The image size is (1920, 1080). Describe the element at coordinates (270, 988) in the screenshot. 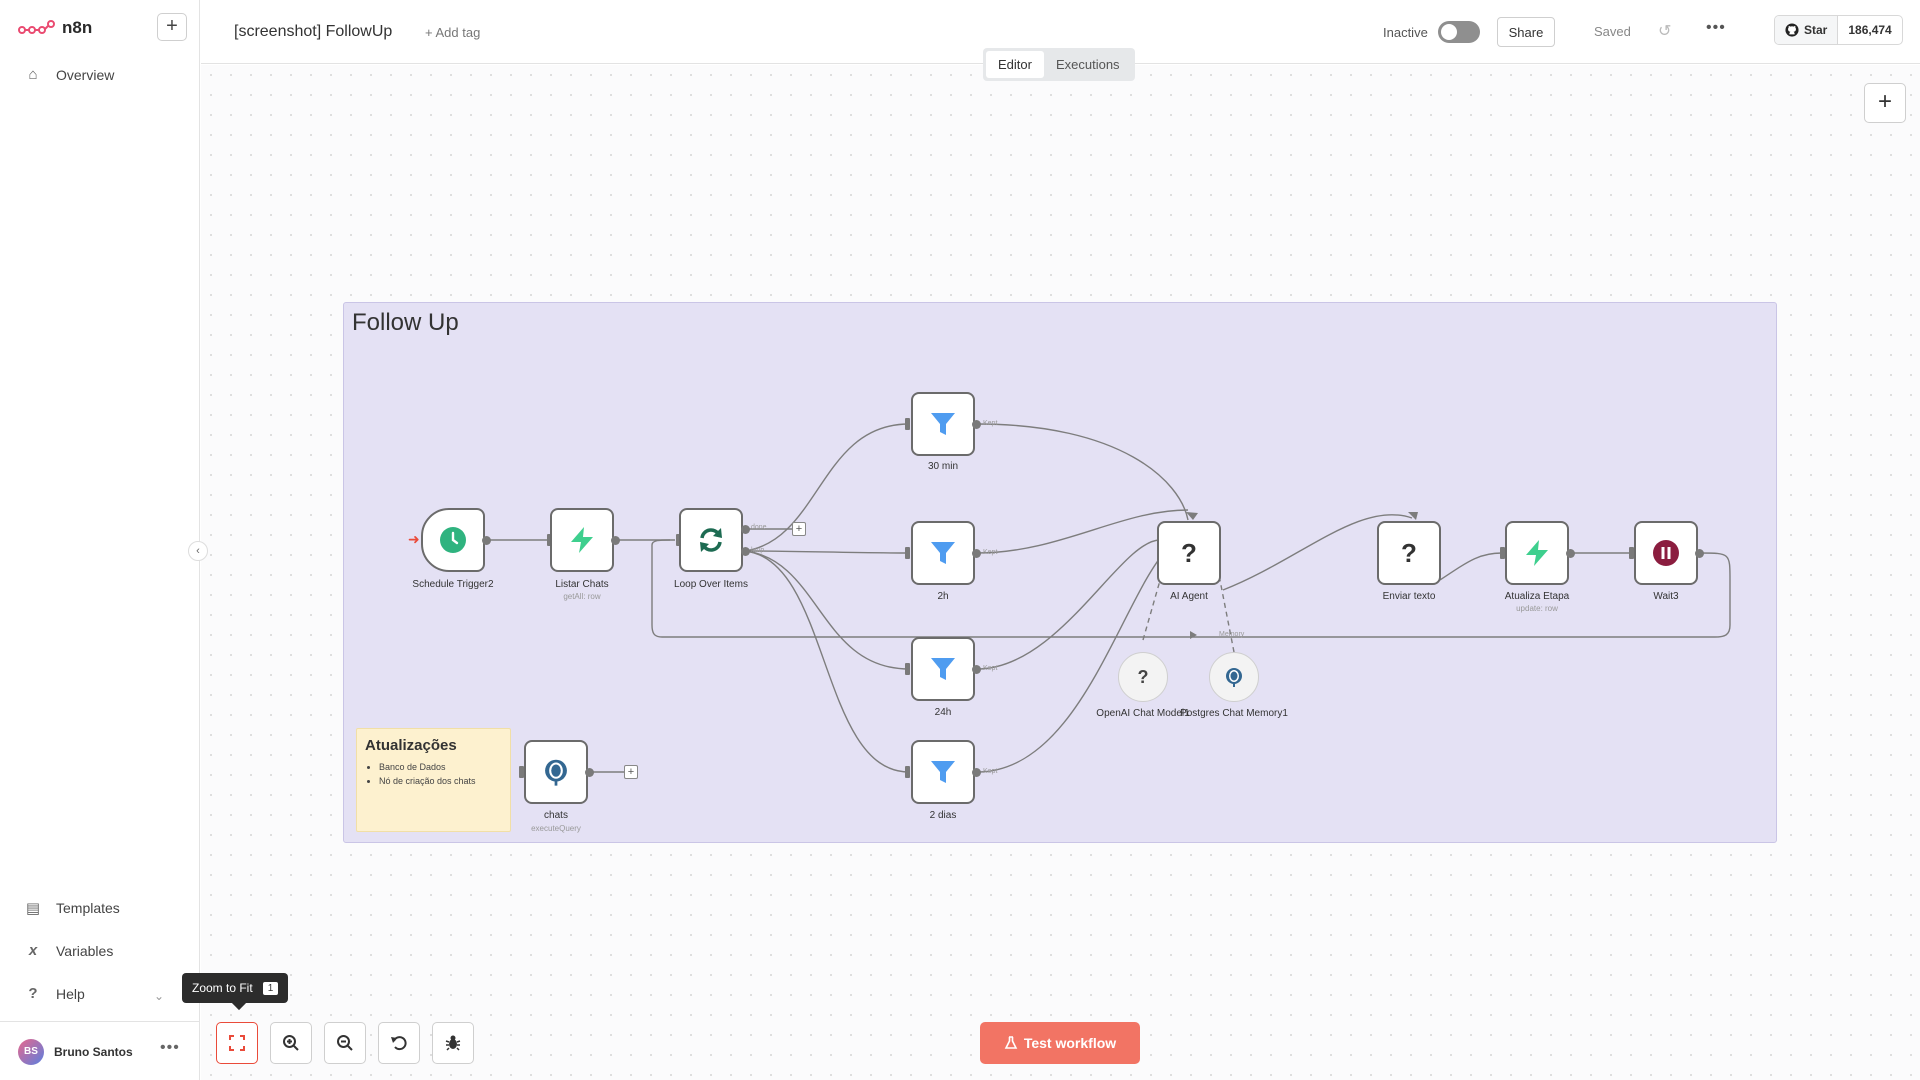

I see `tooltip-shortcut: 1` at that location.